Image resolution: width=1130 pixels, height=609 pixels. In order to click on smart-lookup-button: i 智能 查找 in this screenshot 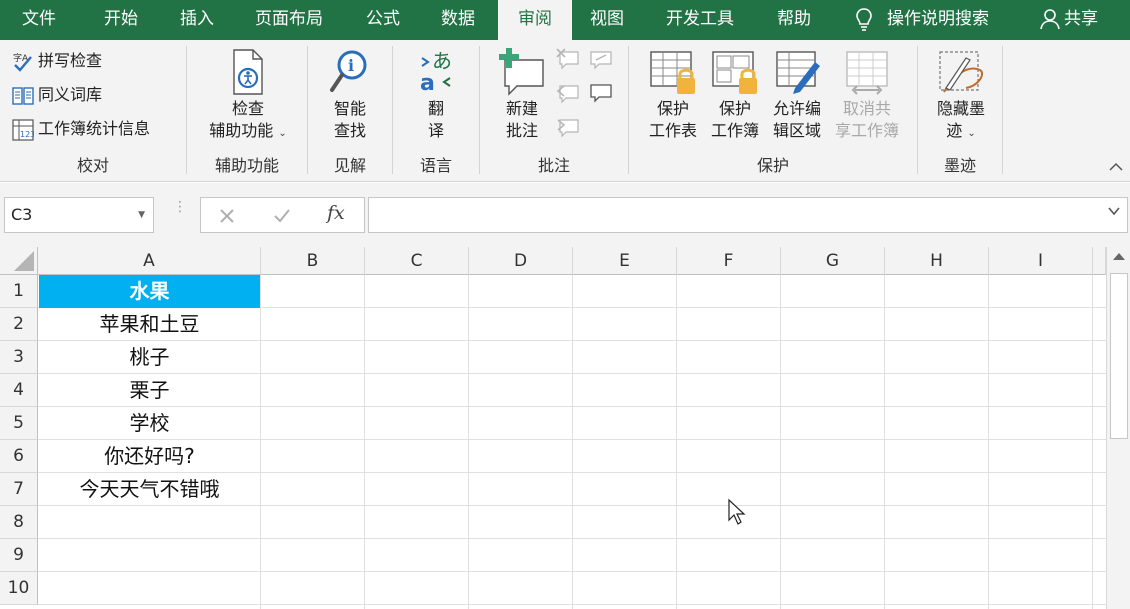, I will do `click(350, 95)`.